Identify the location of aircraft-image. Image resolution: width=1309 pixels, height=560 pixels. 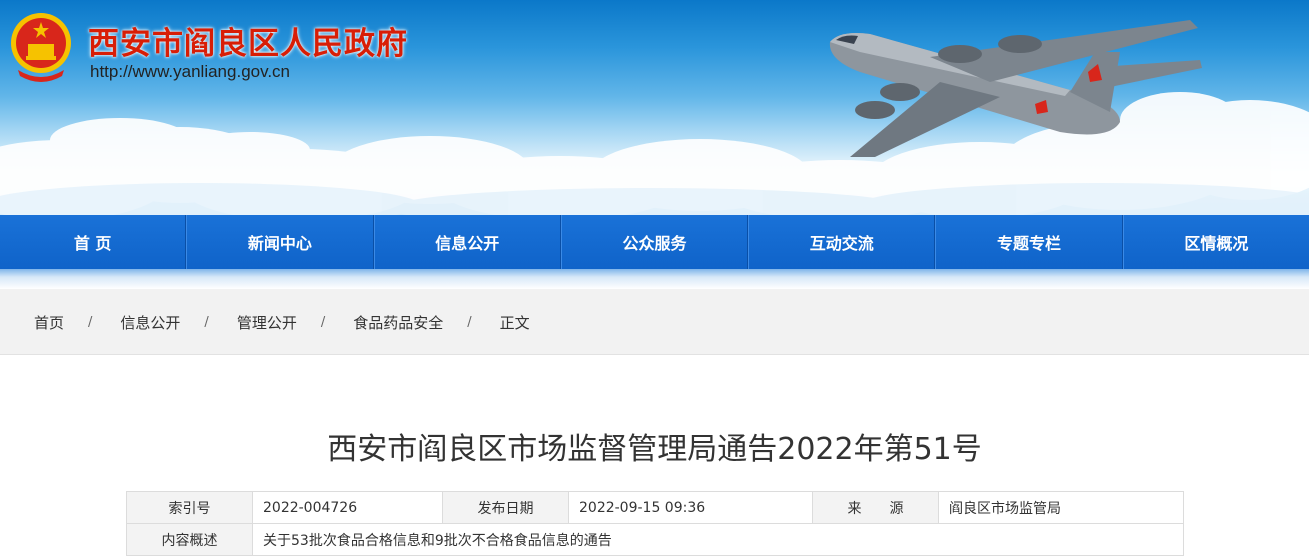
(1015, 88).